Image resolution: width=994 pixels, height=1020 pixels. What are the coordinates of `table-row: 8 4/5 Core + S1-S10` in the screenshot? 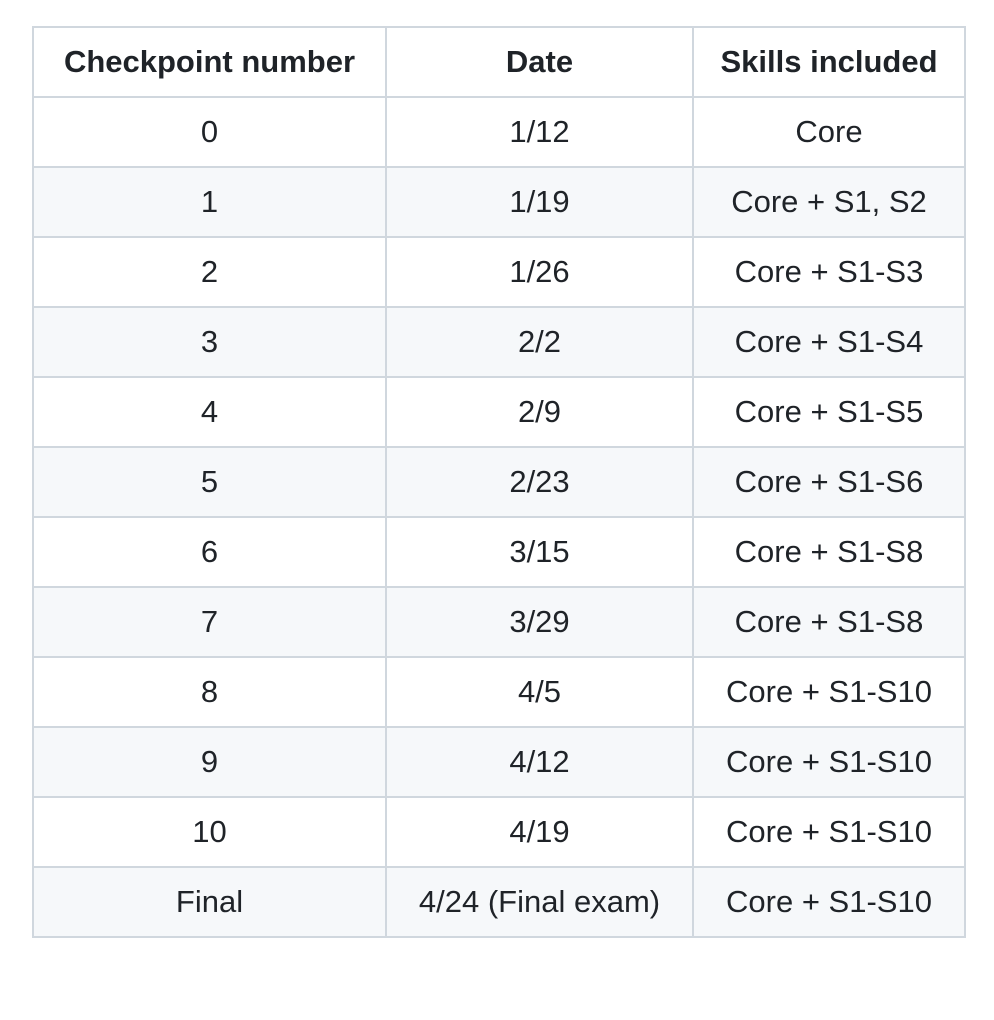 It's located at (499, 692).